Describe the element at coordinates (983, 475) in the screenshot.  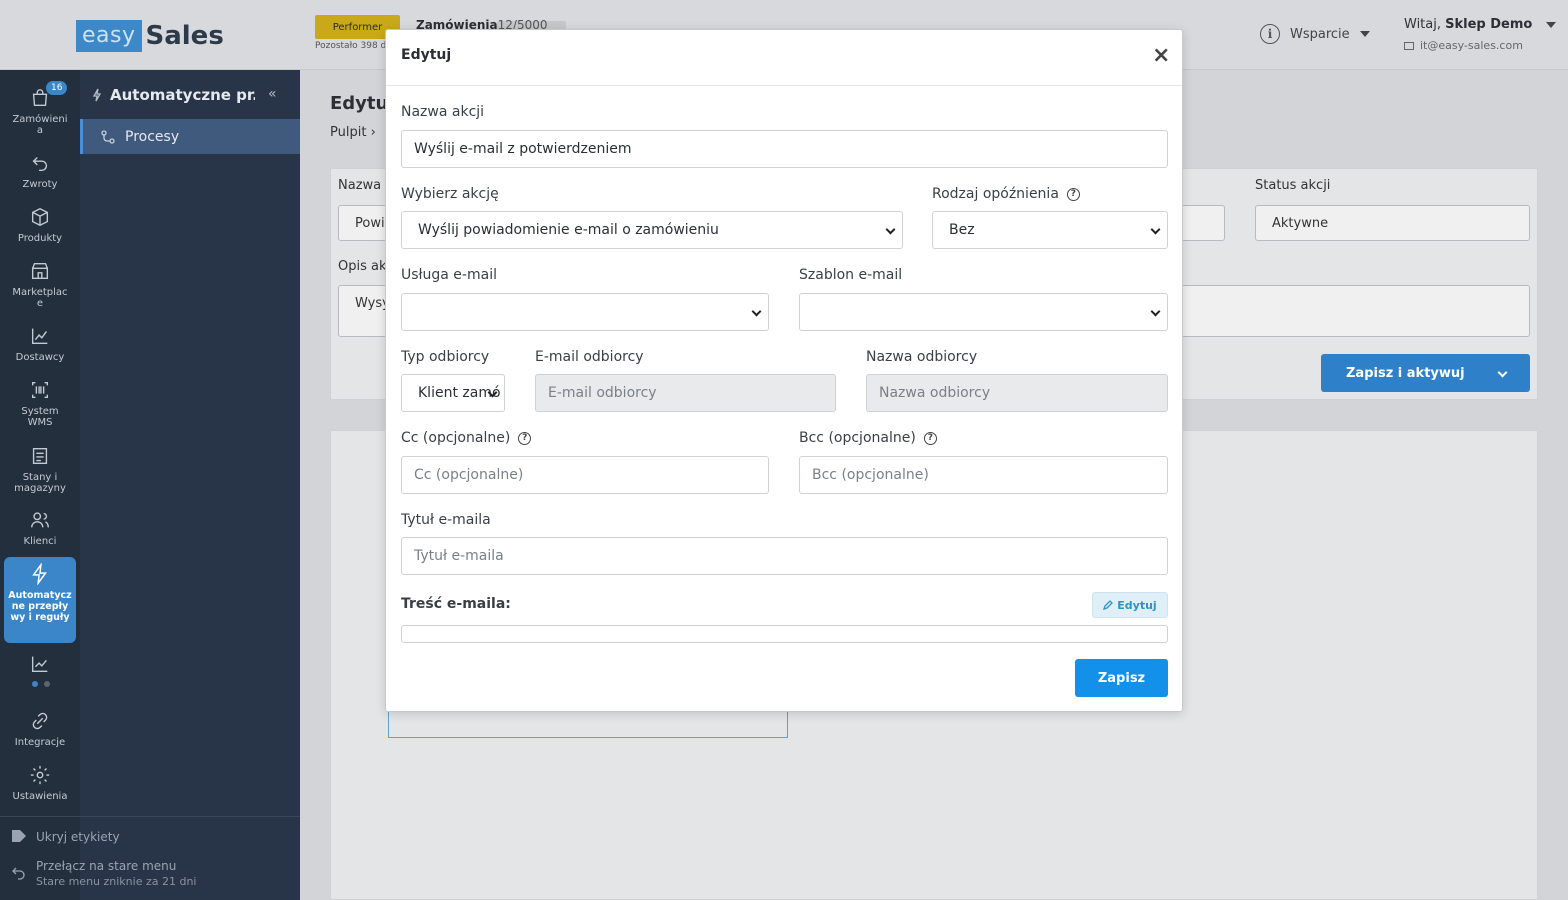
I see `bcc-input` at that location.